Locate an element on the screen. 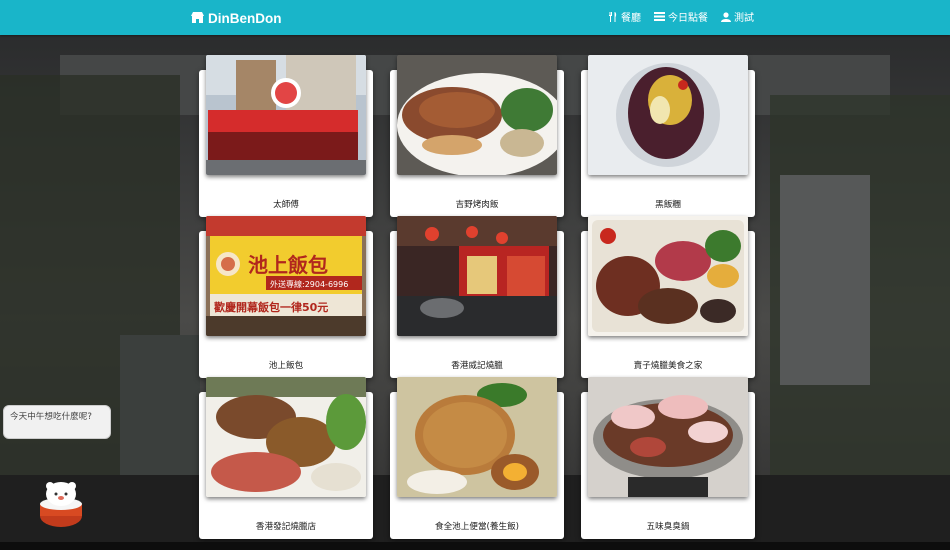 Image resolution: width=950 pixels, height=550 pixels. restaurant-card: 五味臭臭鍋 is located at coordinates (668, 458).